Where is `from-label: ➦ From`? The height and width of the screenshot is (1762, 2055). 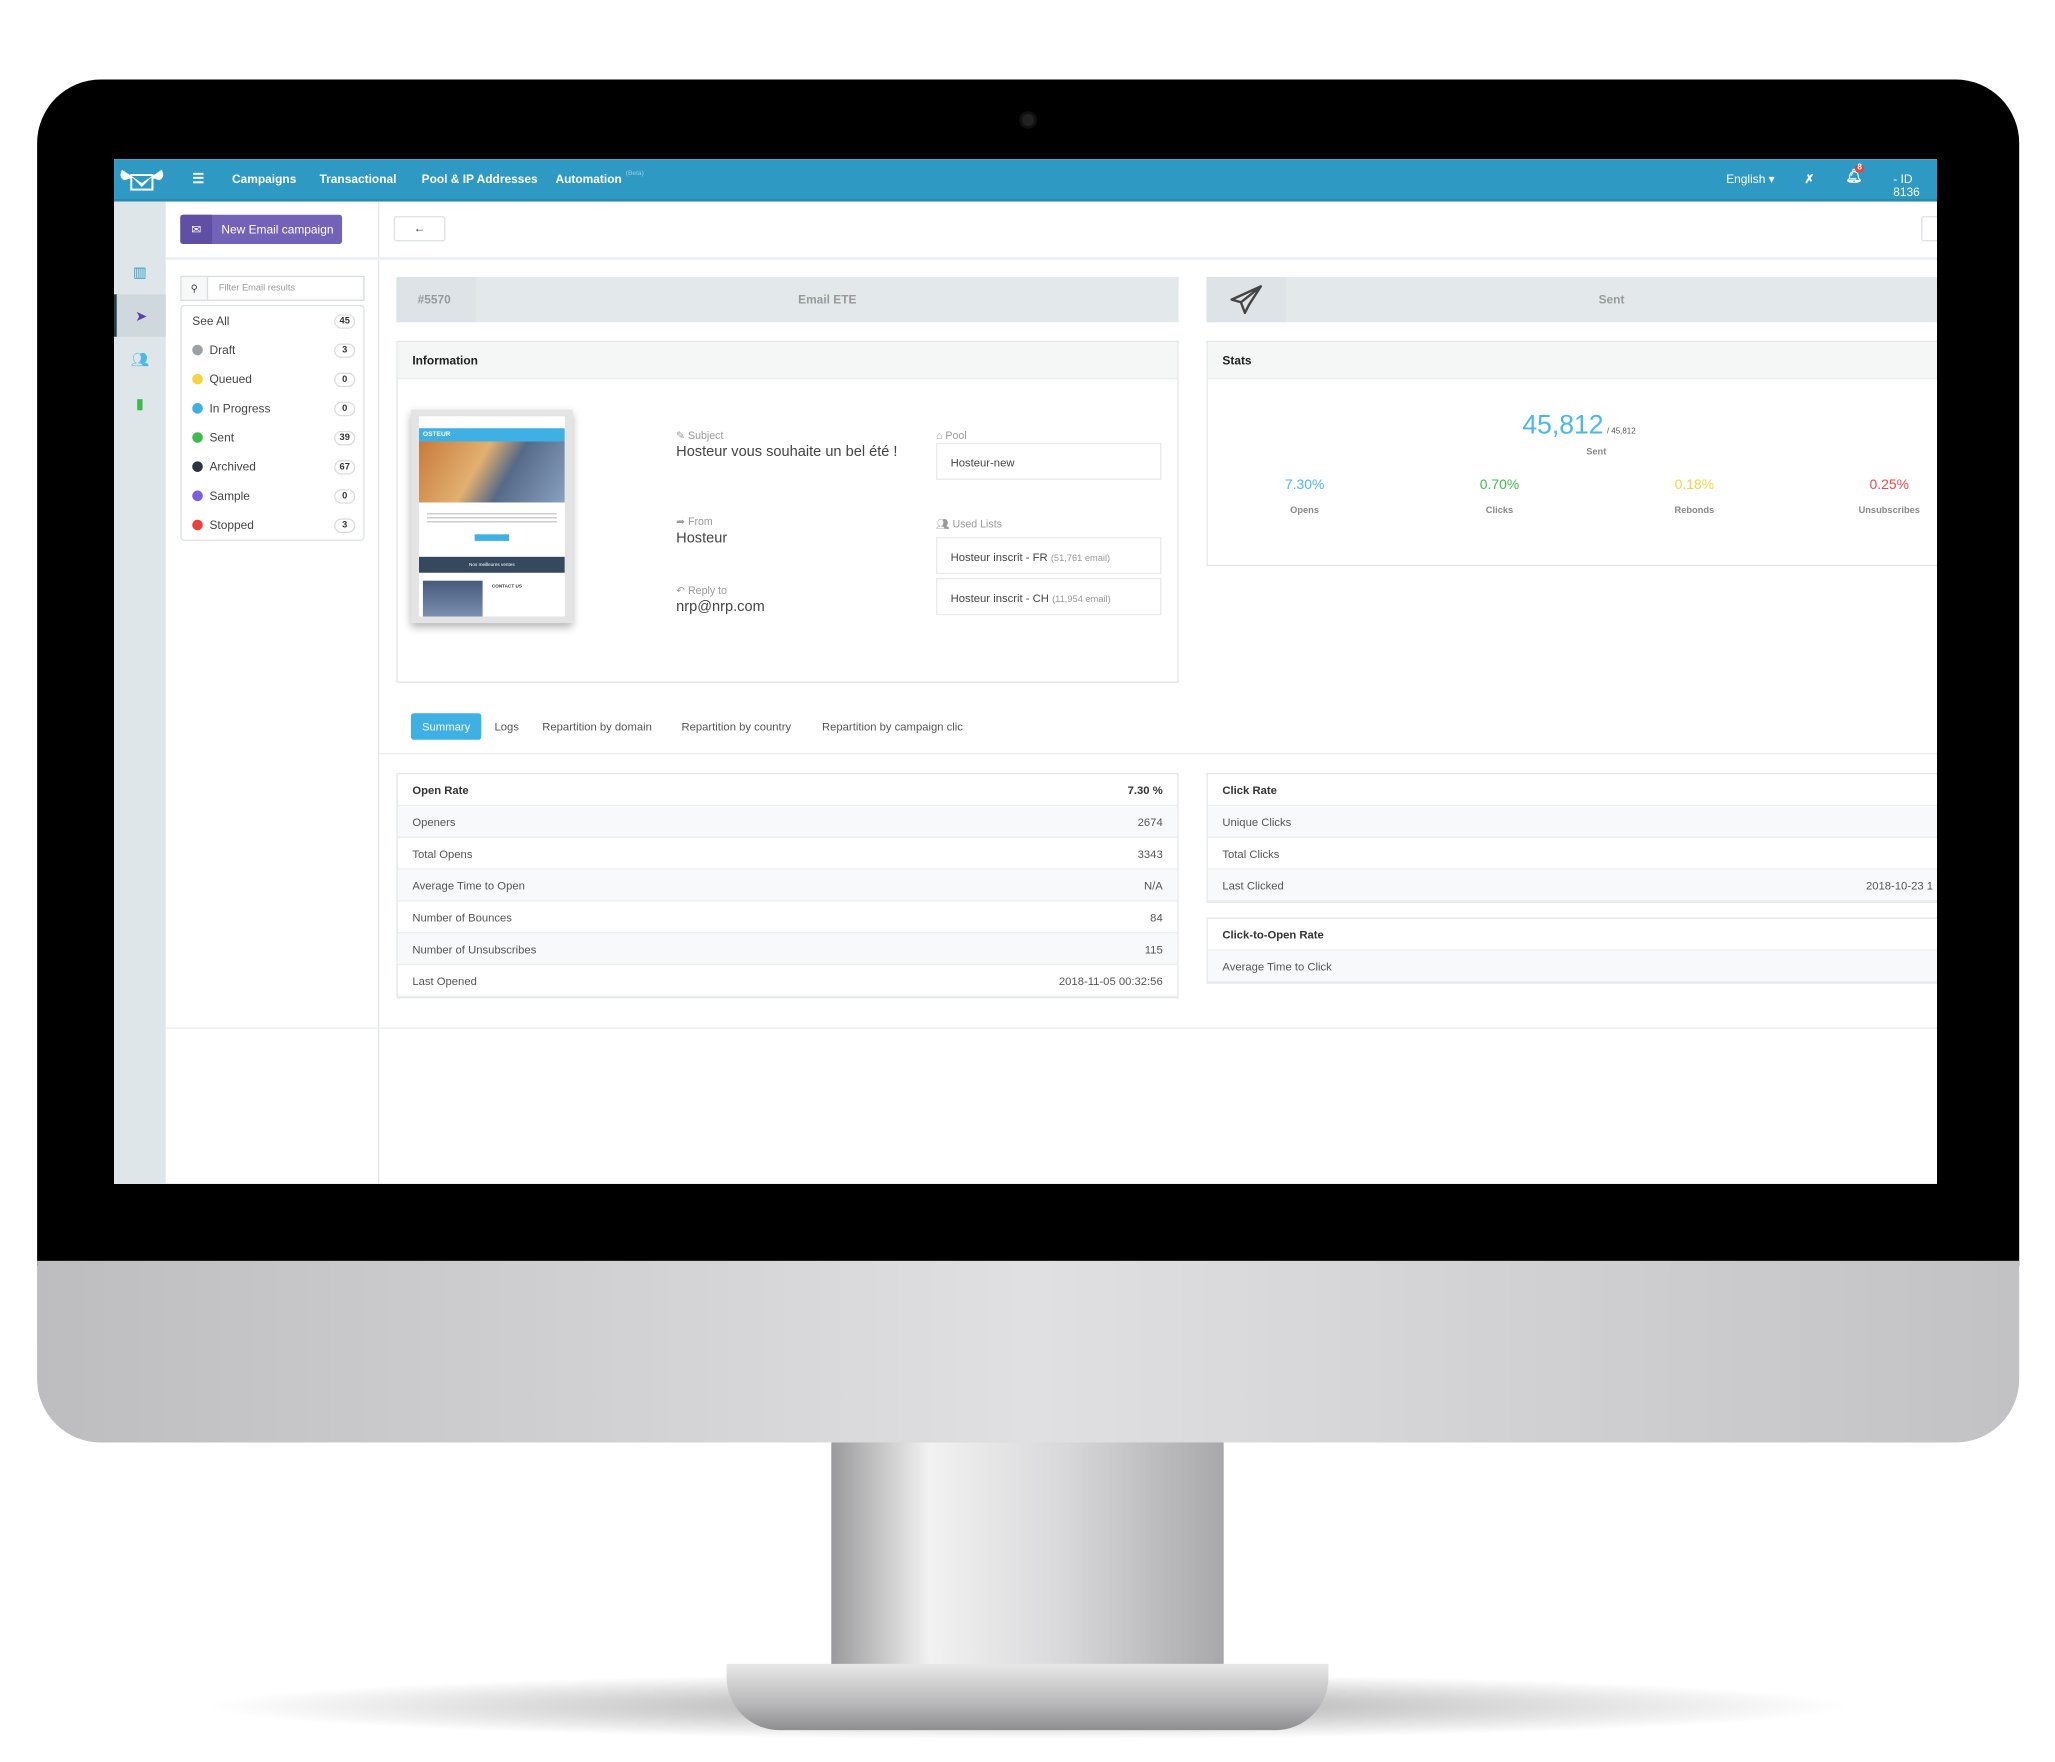
from-label: ➦ From is located at coordinates (694, 521).